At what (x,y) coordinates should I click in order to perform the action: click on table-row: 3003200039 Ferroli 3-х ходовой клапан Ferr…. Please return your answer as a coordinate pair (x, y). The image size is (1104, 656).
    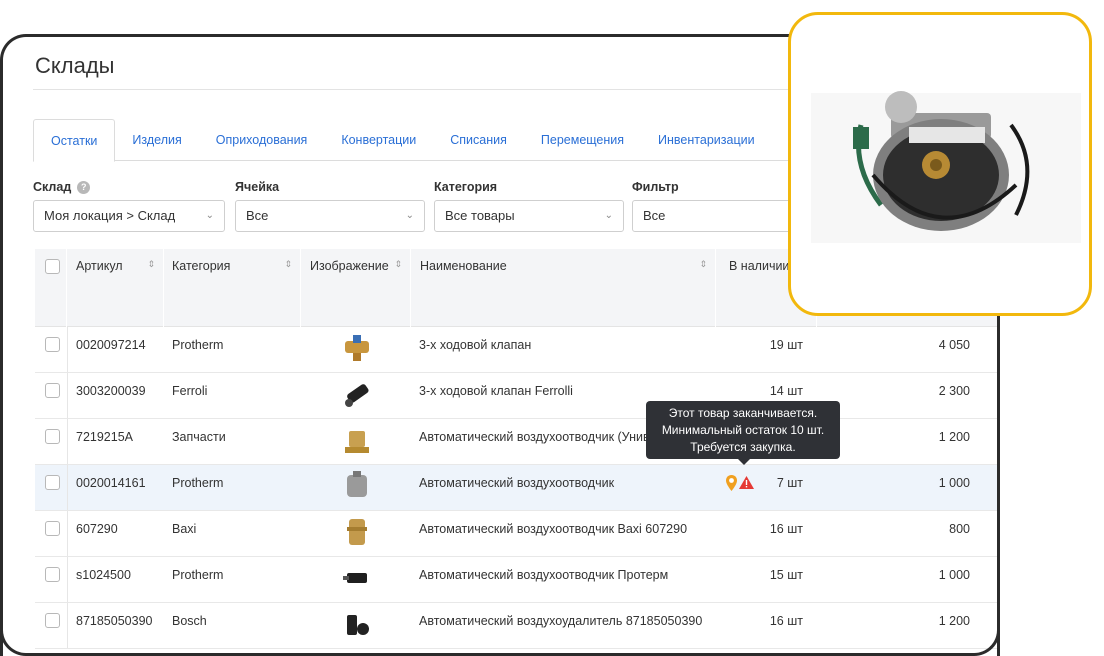
    Looking at the image, I should click on (516, 396).